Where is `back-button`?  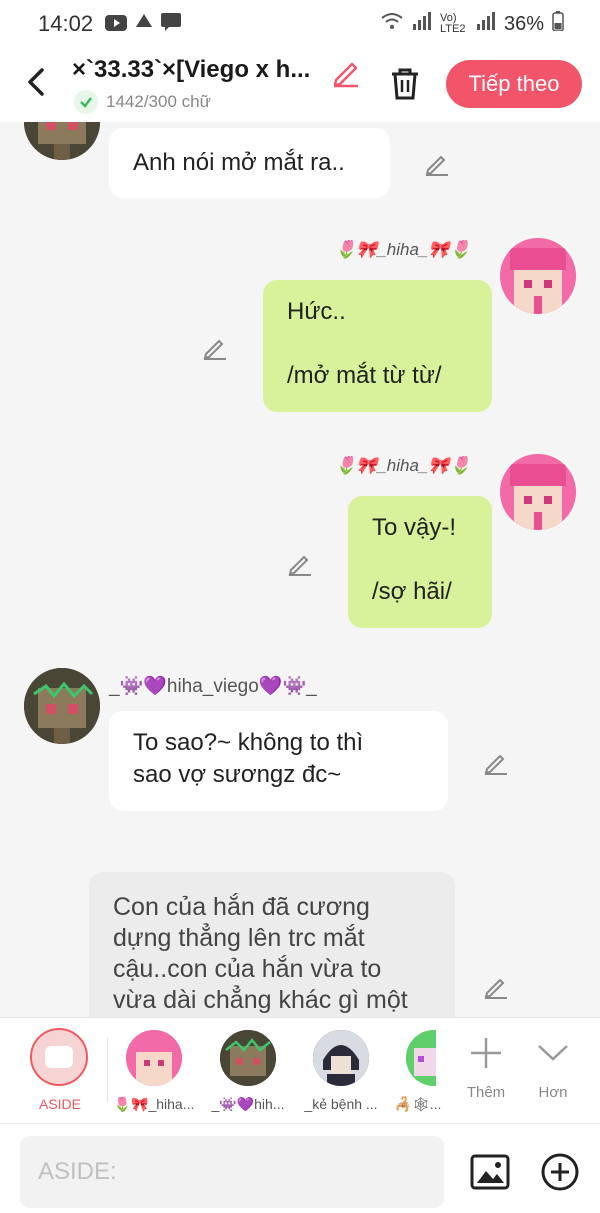 back-button is located at coordinates (37, 82).